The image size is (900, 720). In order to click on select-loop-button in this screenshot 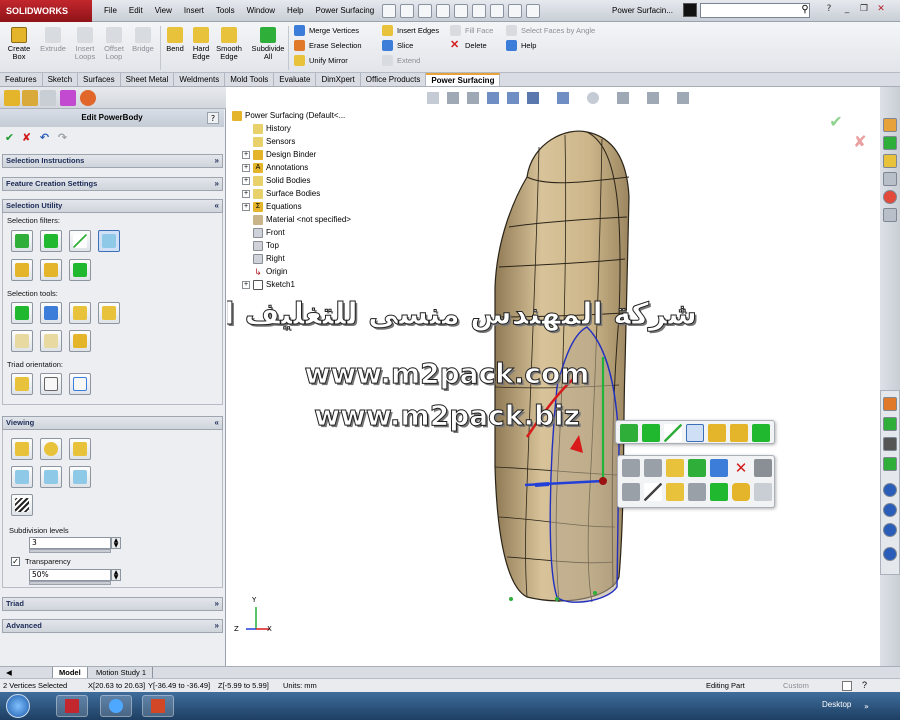, I will do `click(22, 270)`.